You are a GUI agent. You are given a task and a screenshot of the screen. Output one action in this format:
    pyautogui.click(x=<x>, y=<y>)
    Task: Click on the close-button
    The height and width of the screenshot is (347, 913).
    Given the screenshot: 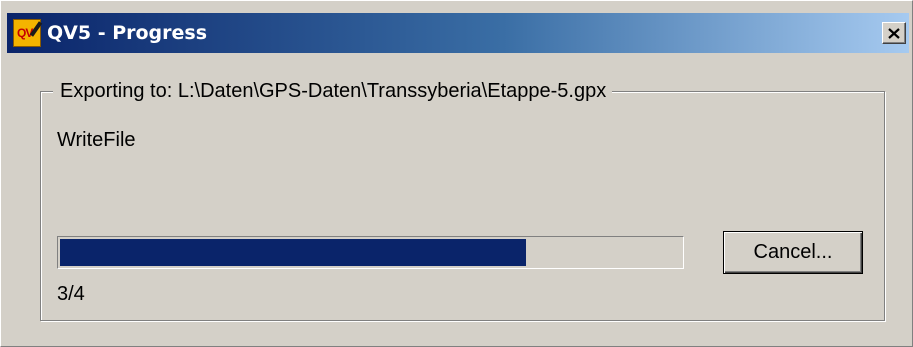 What is the action you would take?
    pyautogui.click(x=894, y=33)
    